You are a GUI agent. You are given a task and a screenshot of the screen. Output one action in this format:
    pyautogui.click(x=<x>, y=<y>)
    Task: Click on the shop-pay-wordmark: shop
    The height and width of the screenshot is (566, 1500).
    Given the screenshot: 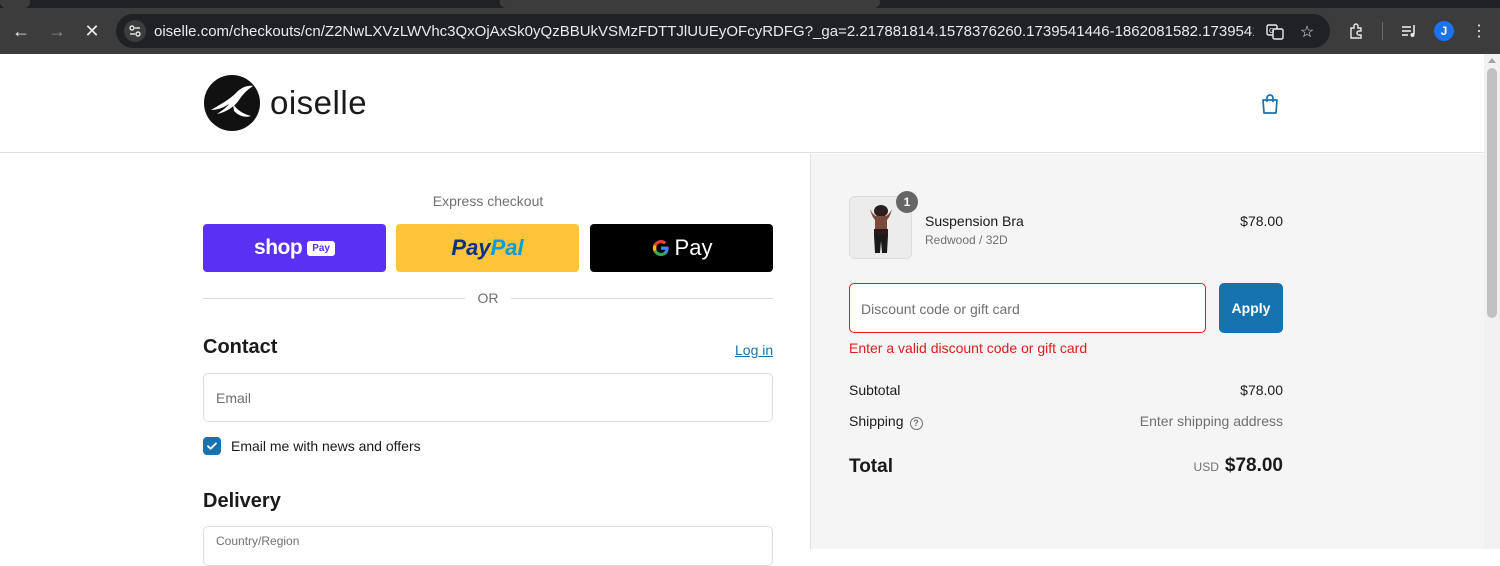 What is the action you would take?
    pyautogui.click(x=278, y=247)
    